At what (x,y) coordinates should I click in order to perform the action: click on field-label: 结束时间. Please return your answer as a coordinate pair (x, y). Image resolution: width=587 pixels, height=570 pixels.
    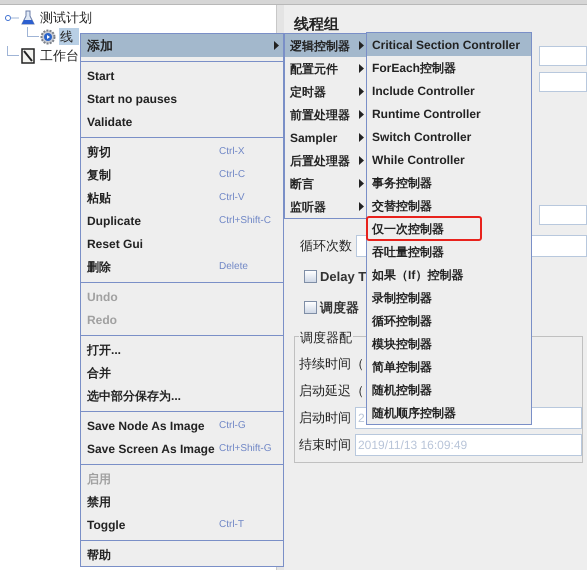
    Looking at the image, I should click on (325, 445).